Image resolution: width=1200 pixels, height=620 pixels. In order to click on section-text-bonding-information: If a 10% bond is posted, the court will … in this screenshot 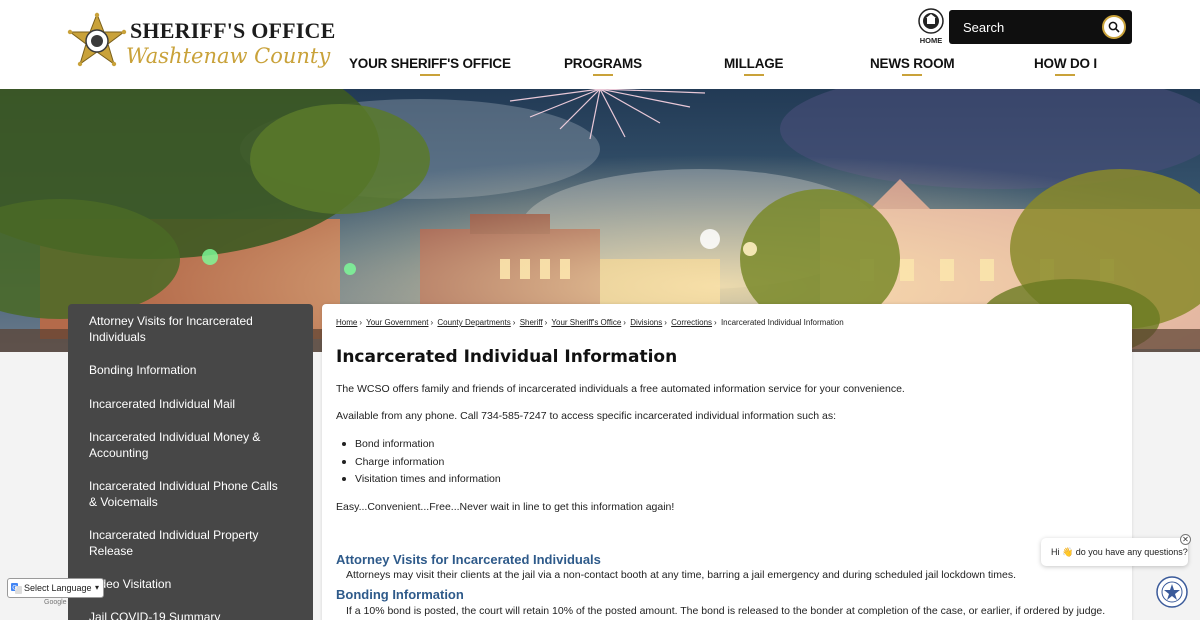, I will do `click(726, 611)`.